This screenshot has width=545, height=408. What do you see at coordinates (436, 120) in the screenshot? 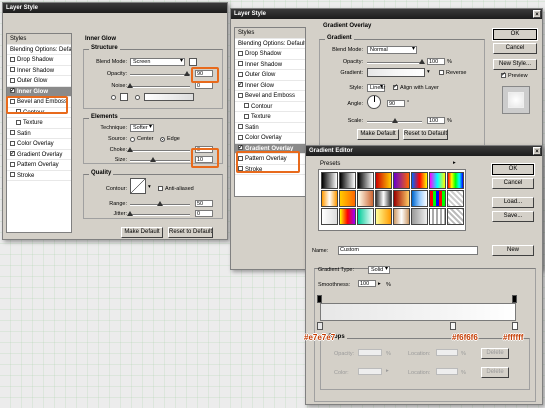
I see `scale-input: 100` at bounding box center [436, 120].